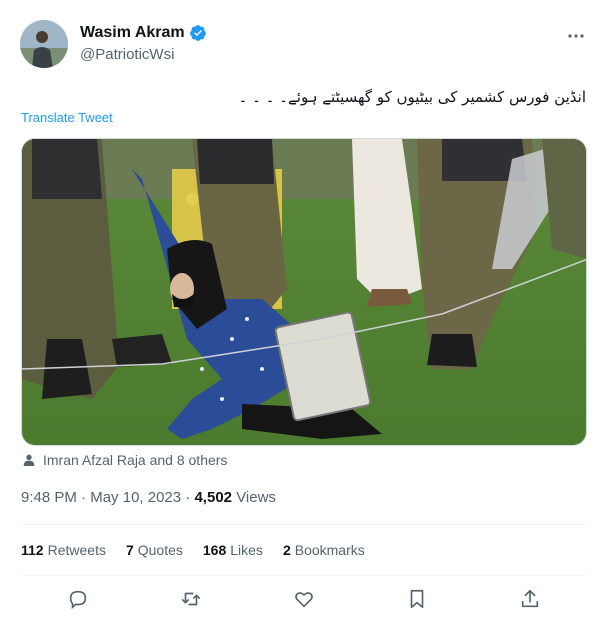  What do you see at coordinates (233, 550) in the screenshot?
I see `likes-stat: 168 Likes` at bounding box center [233, 550].